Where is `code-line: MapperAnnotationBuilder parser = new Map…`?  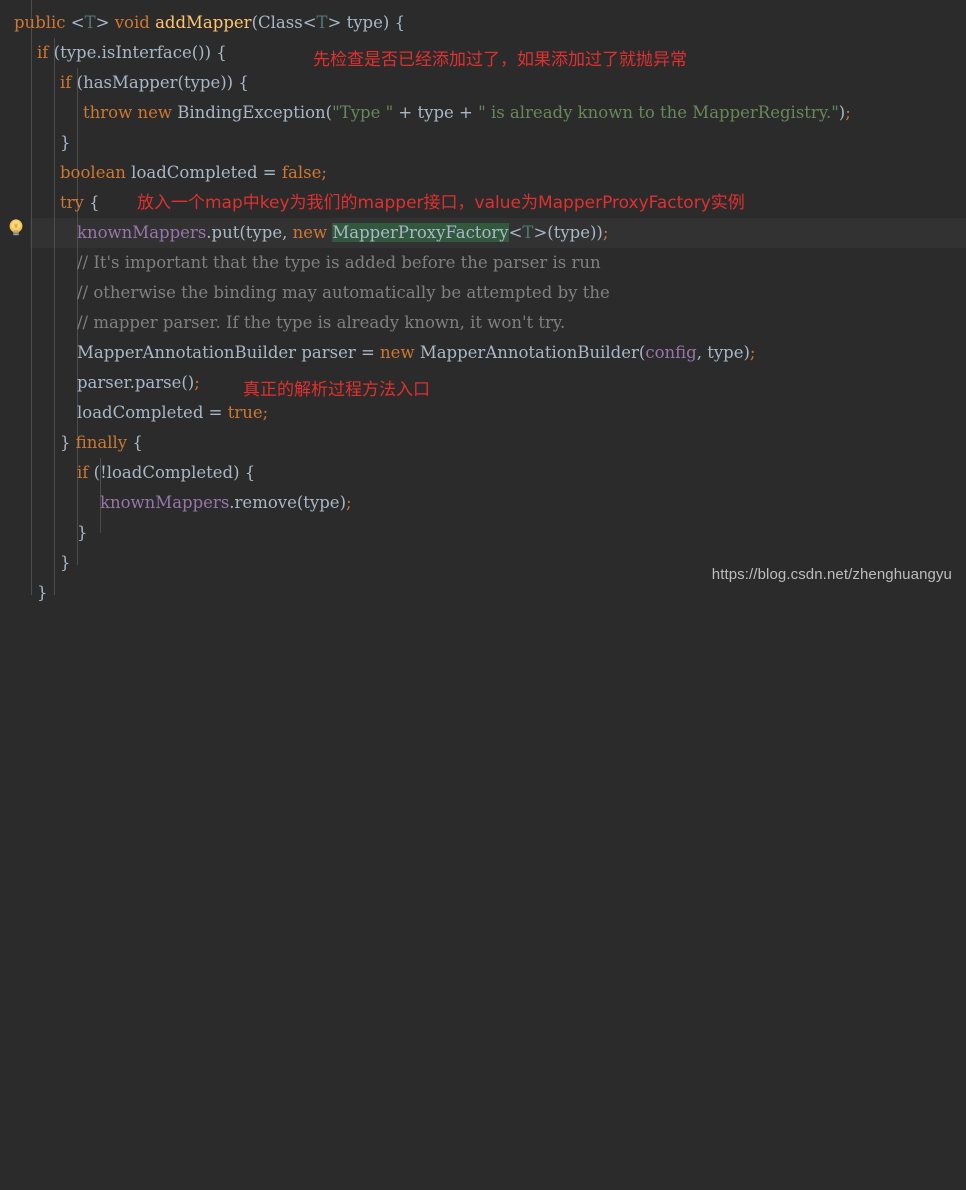 code-line: MapperAnnotationBuilder parser = new Map… is located at coordinates (483, 353).